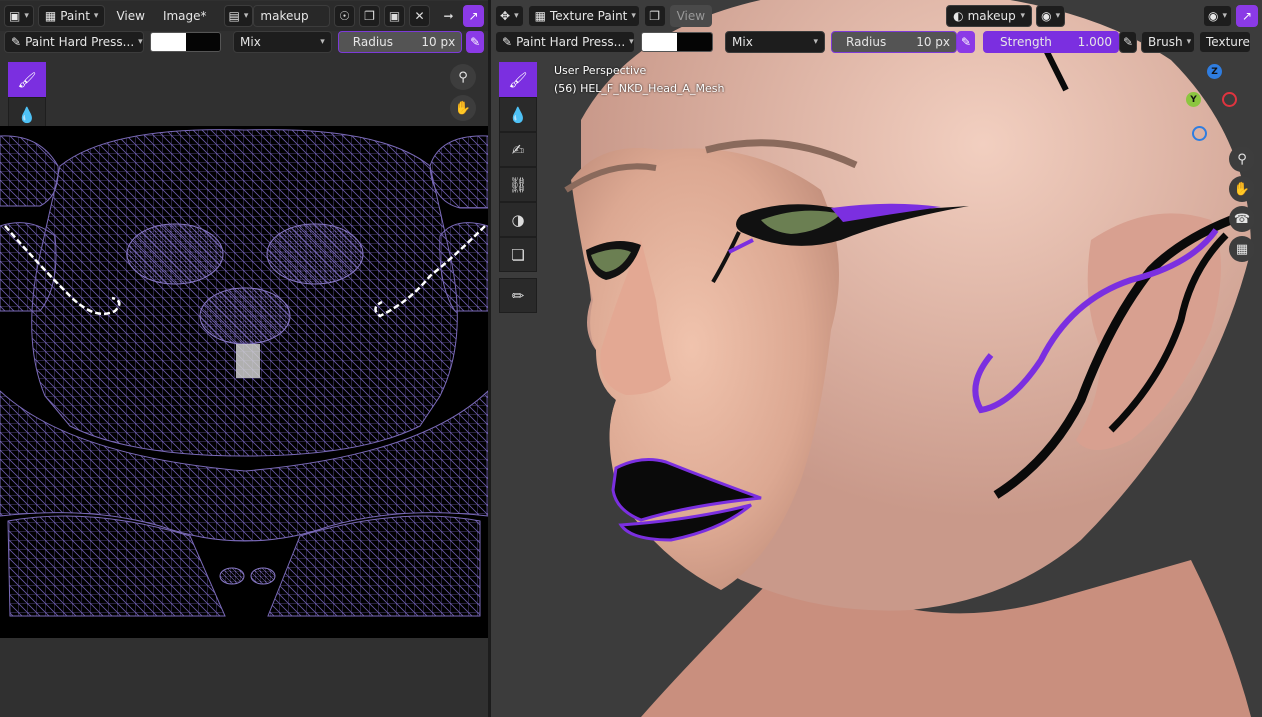 Image resolution: width=1262 pixels, height=717 pixels. I want to click on brush-icon: 🖌, so click(27, 79).